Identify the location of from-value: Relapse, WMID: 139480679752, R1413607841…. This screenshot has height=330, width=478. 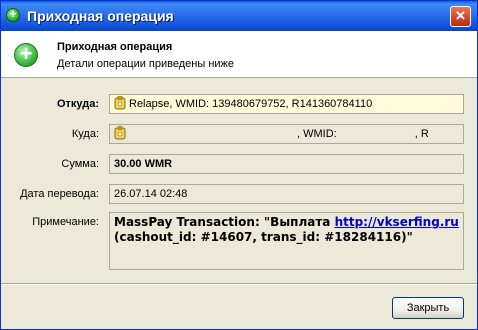
(251, 104).